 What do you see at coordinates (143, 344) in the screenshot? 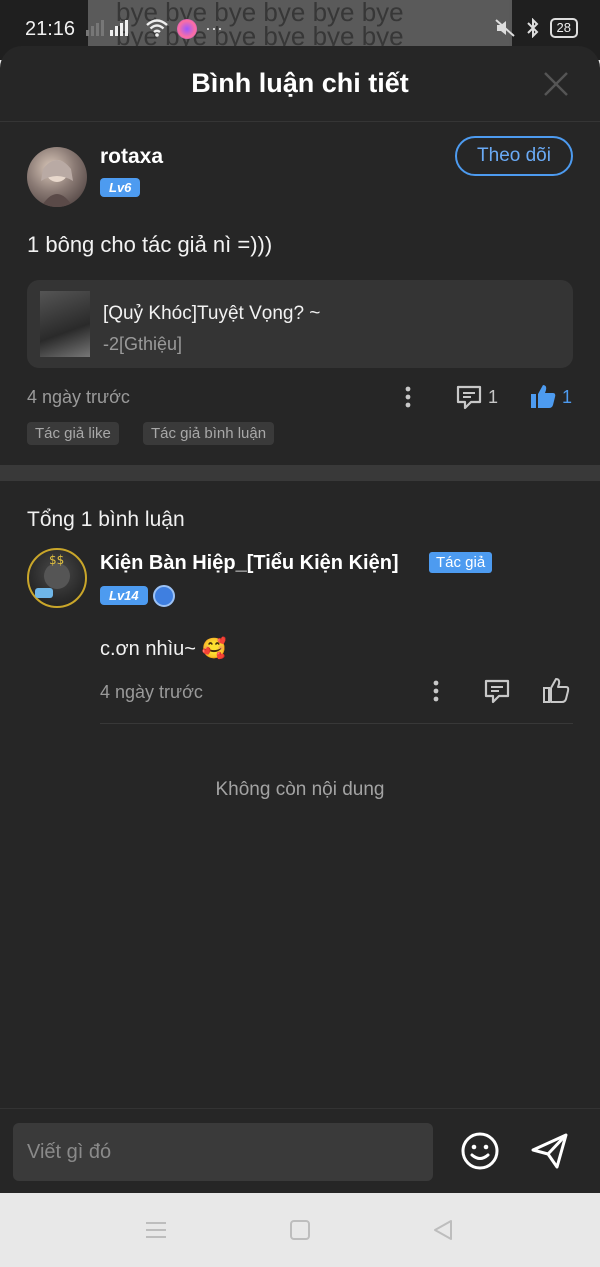
I see `novel-subtitle: -2[Gthiệu]` at bounding box center [143, 344].